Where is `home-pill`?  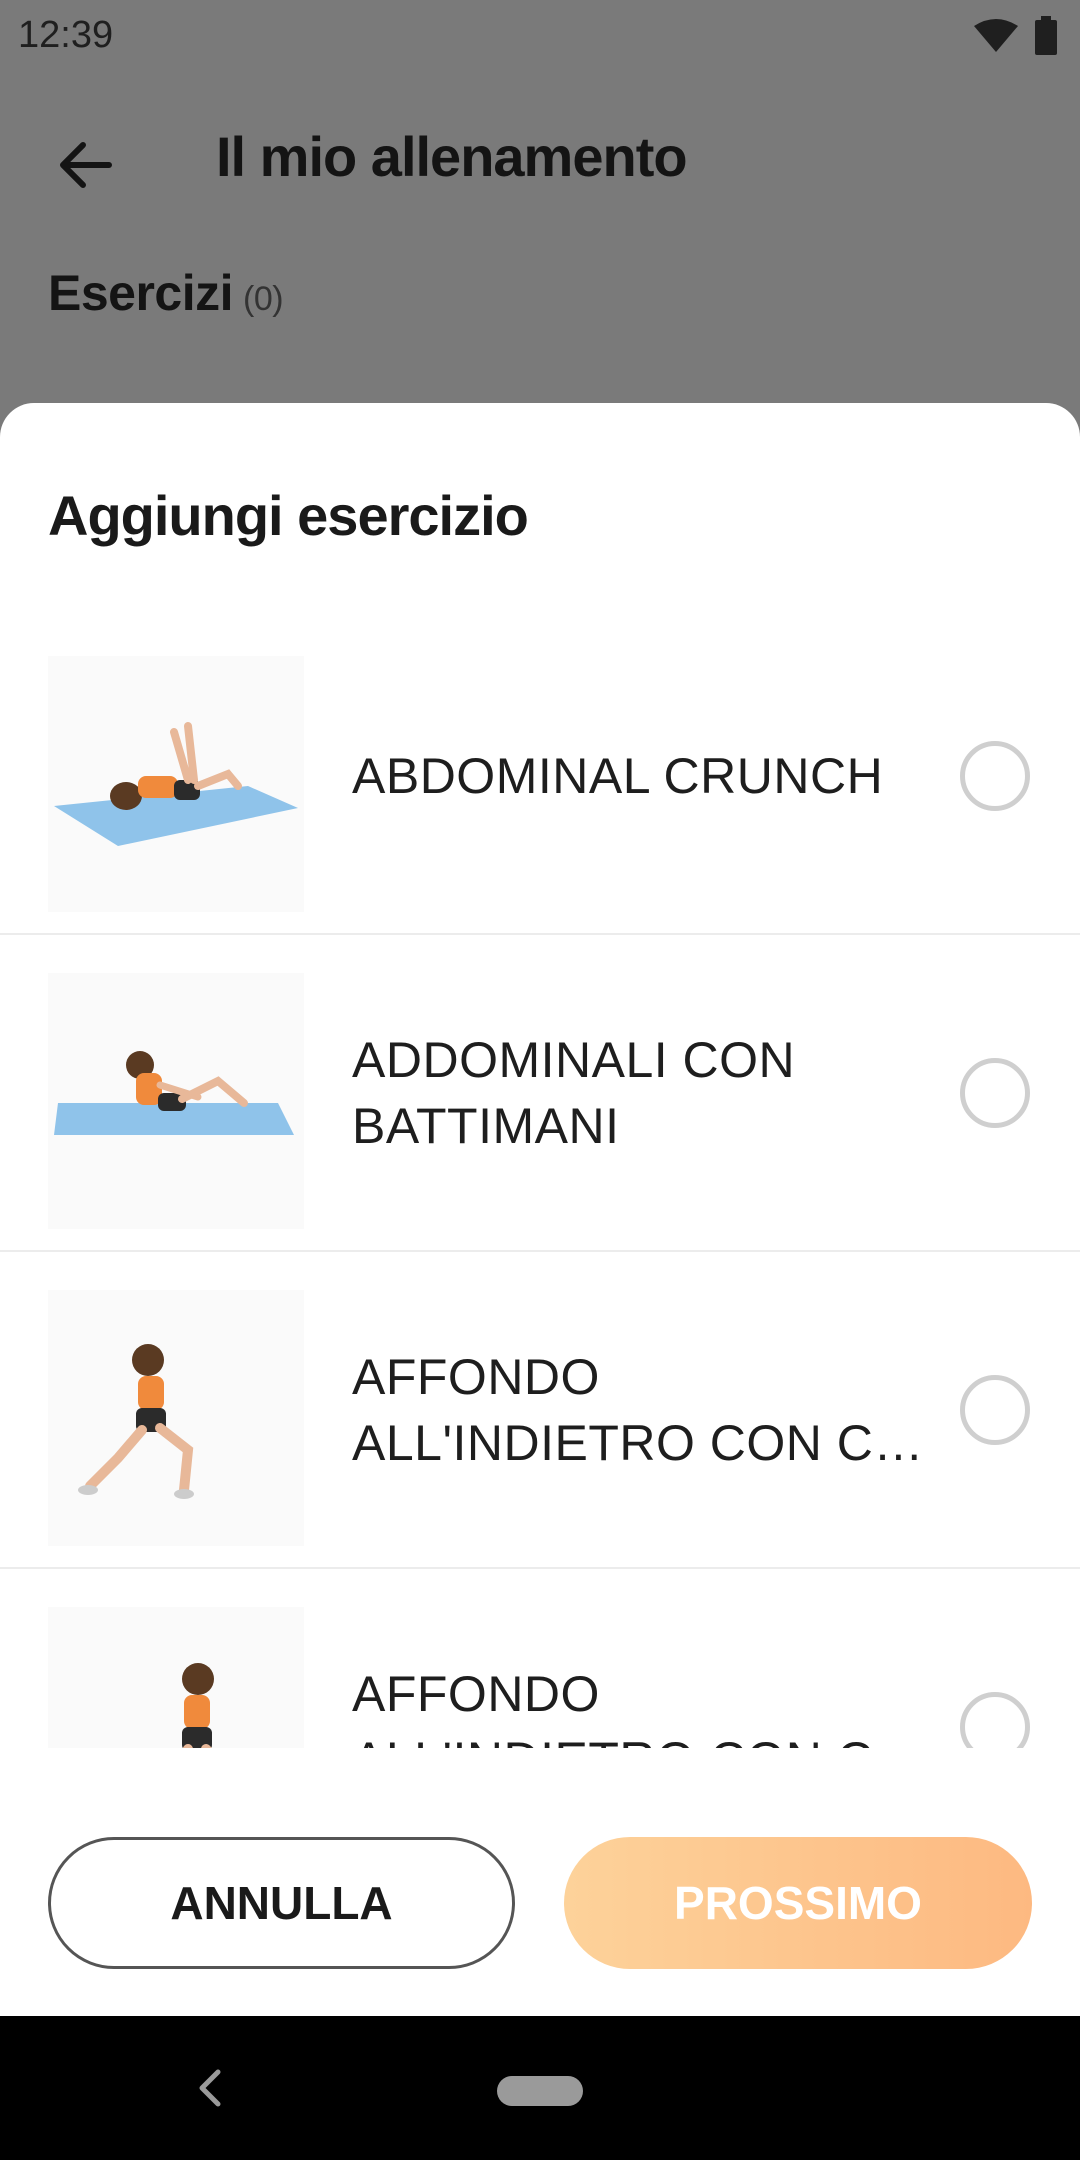 home-pill is located at coordinates (540, 2091).